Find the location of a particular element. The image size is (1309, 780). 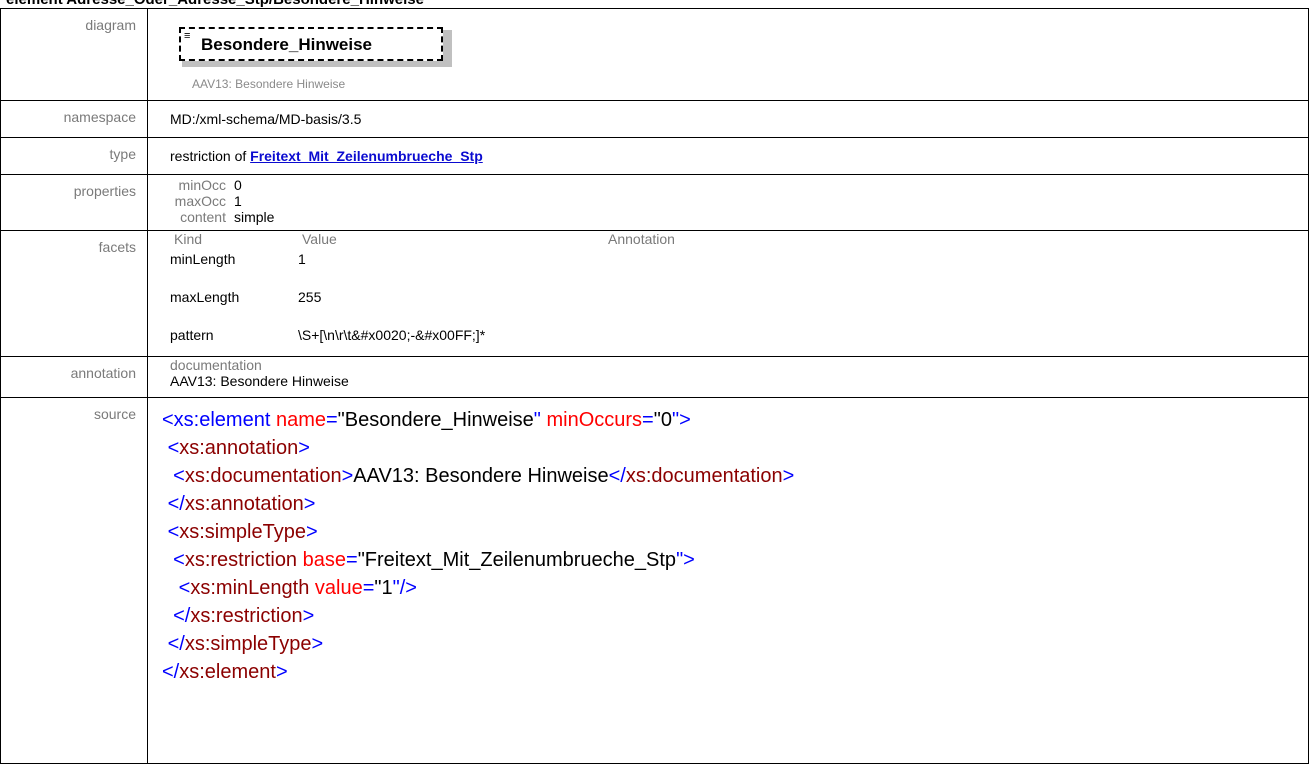

row-label-annotation: annotation is located at coordinates (74, 377).